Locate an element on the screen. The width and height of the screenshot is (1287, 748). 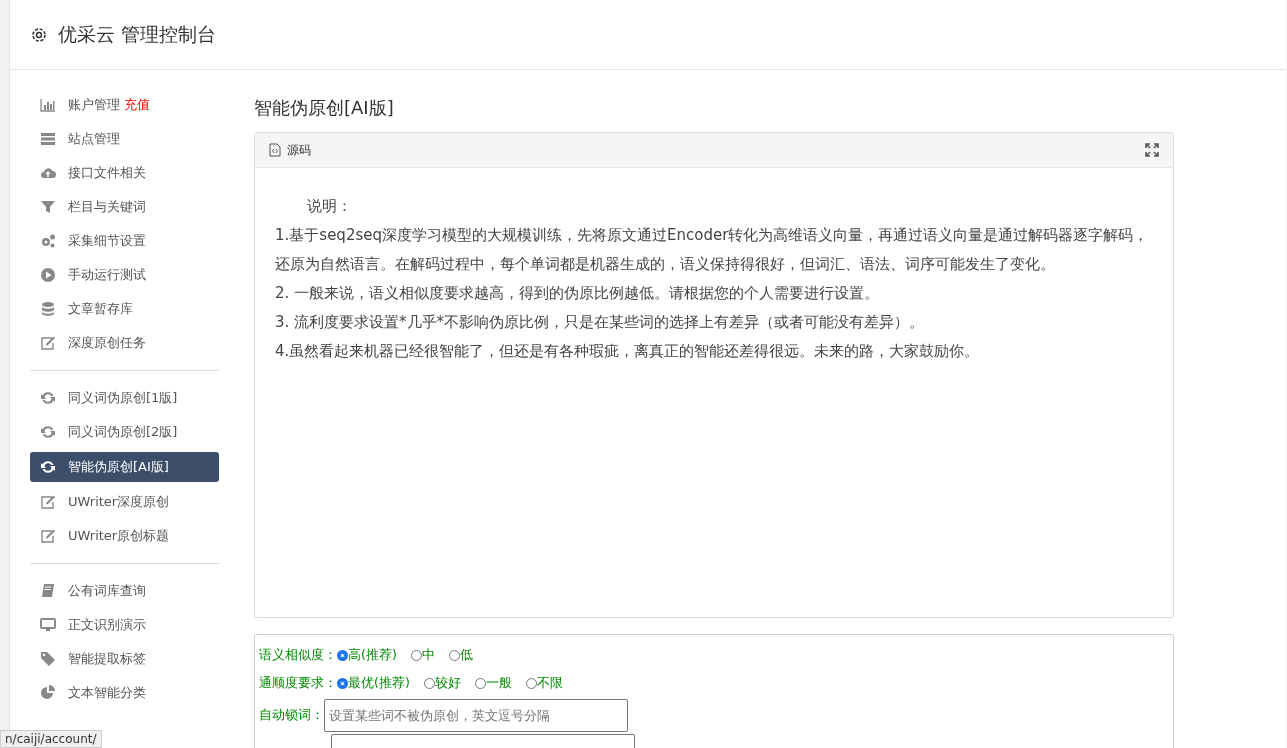
sidebar-item: 同义词伪原创[1版] is located at coordinates (124, 398).